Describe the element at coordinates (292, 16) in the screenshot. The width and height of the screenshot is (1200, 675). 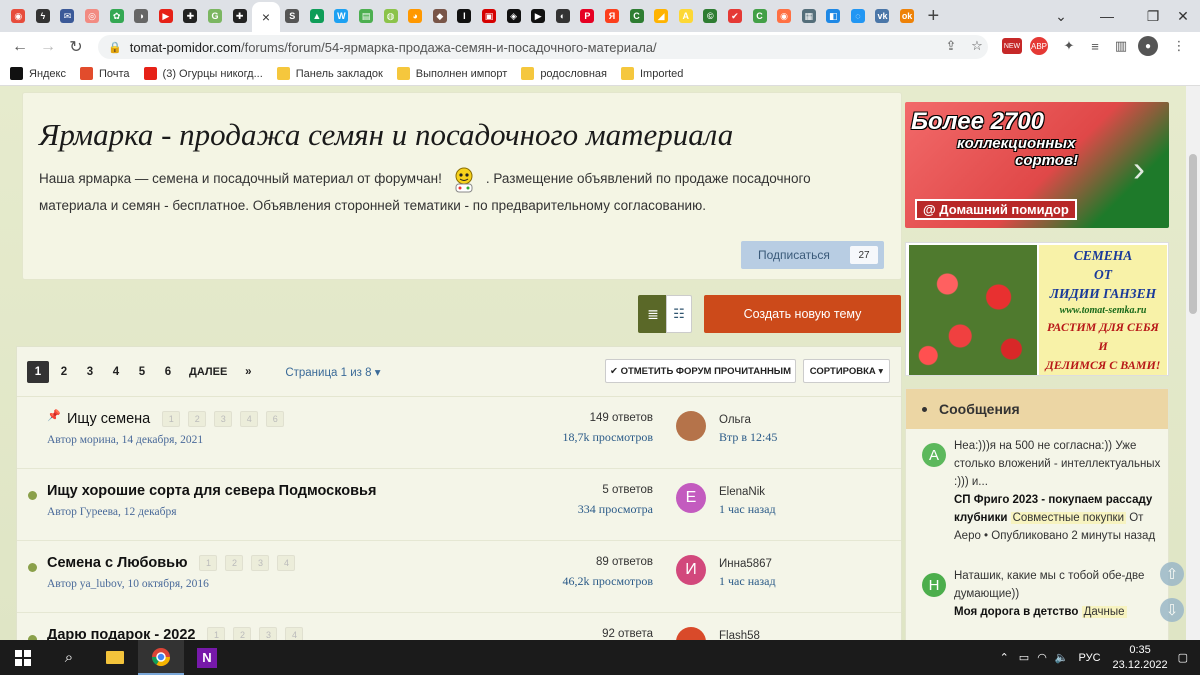
I see `browser-tab: S` at that location.